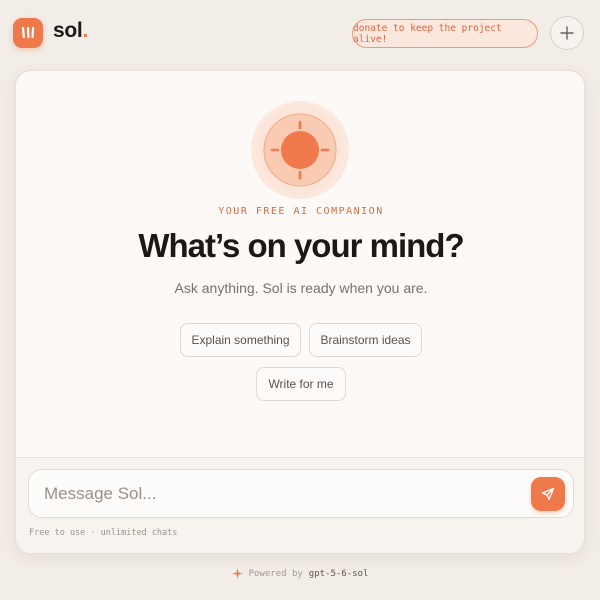  What do you see at coordinates (301, 384) in the screenshot?
I see `suggestion-write-for-me: Write for me` at bounding box center [301, 384].